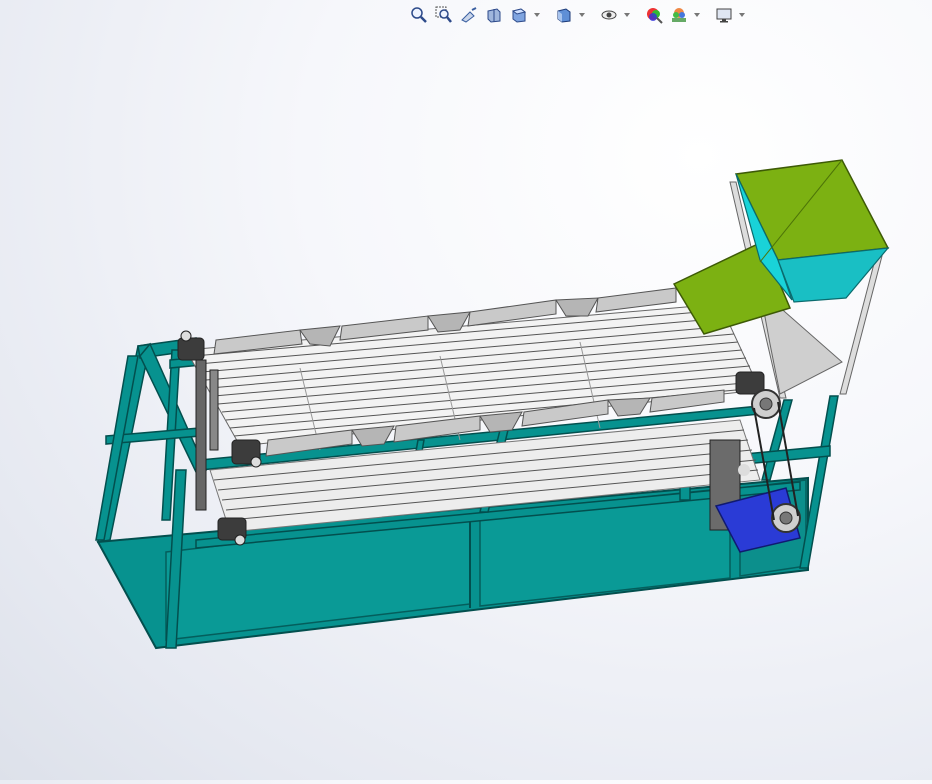 This screenshot has width=932, height=784. What do you see at coordinates (742, 15) in the screenshot?
I see `view-settings-dropdown` at bounding box center [742, 15].